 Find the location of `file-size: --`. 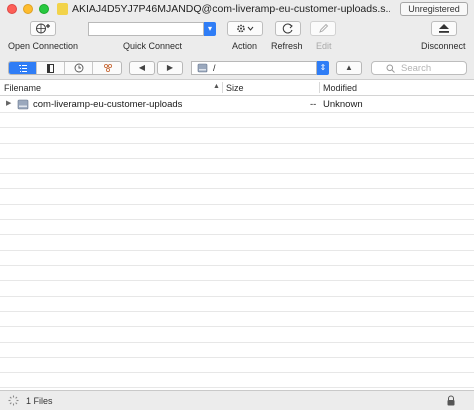

file-size: -- is located at coordinates (313, 104).